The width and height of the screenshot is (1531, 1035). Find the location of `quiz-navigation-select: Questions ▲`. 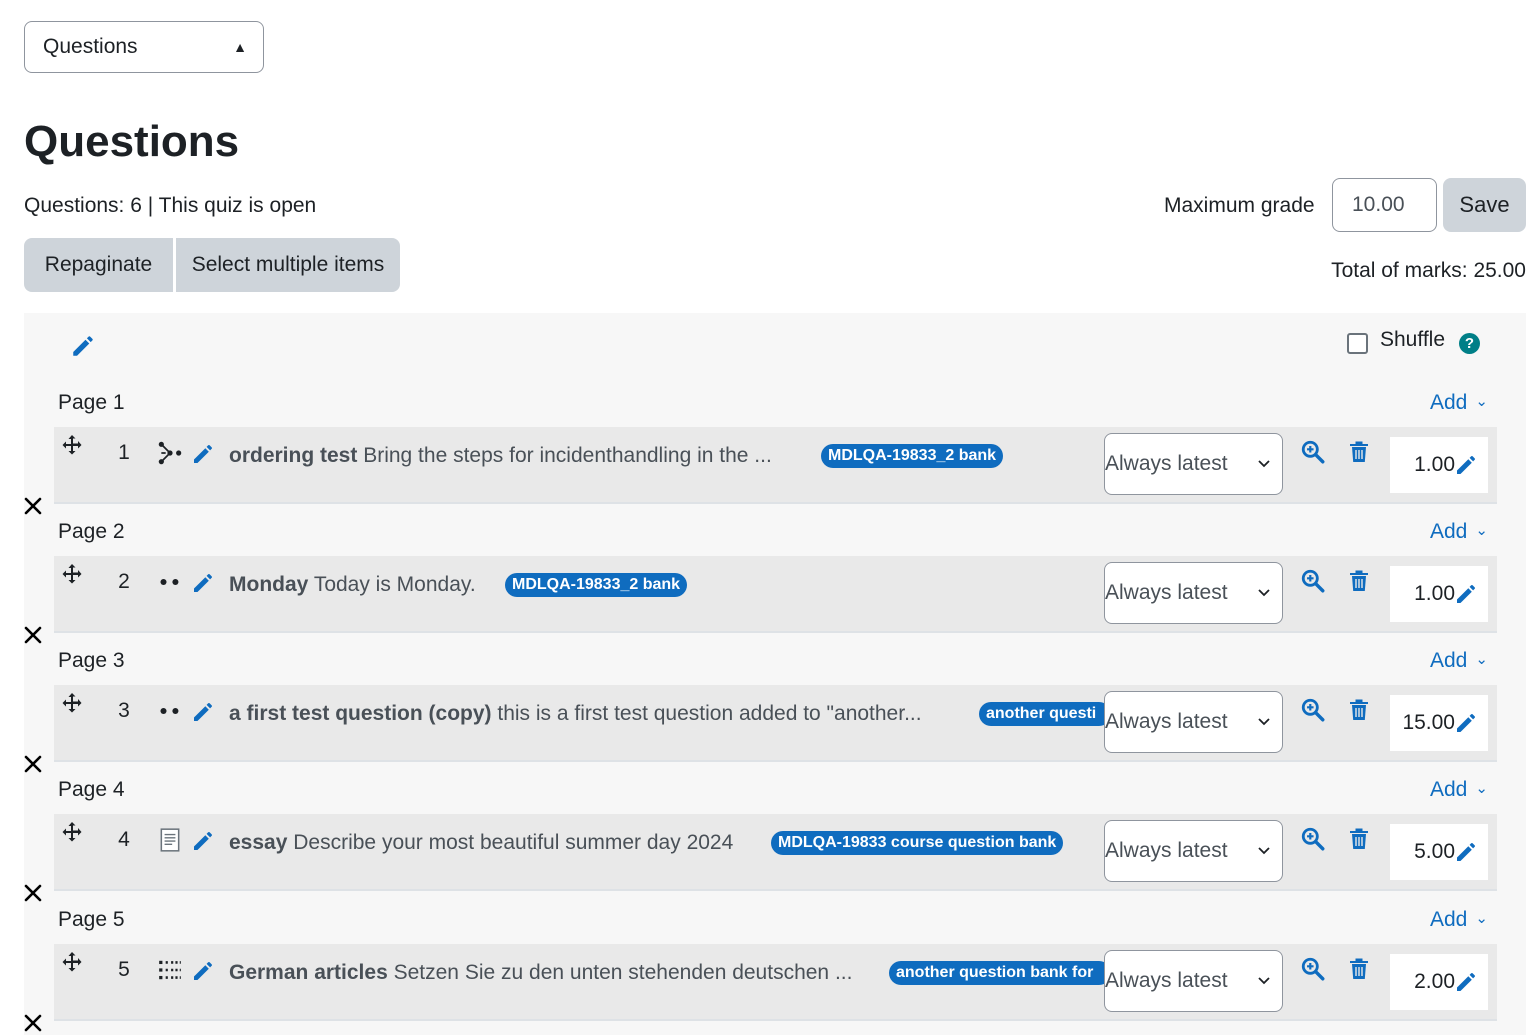

quiz-navigation-select: Questions ▲ is located at coordinates (144, 47).